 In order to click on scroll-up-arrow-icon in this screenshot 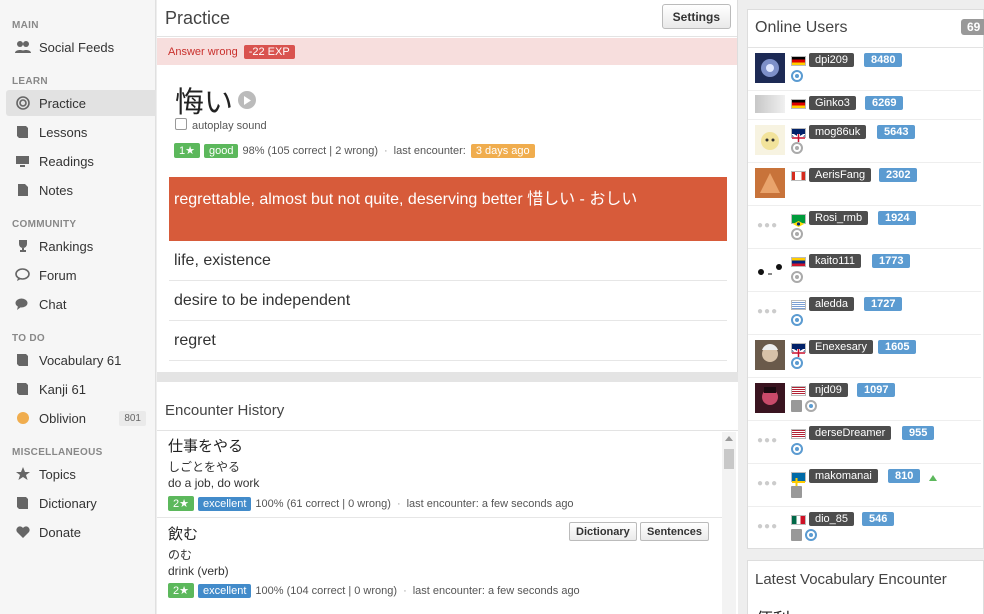, I will do `click(729, 438)`.